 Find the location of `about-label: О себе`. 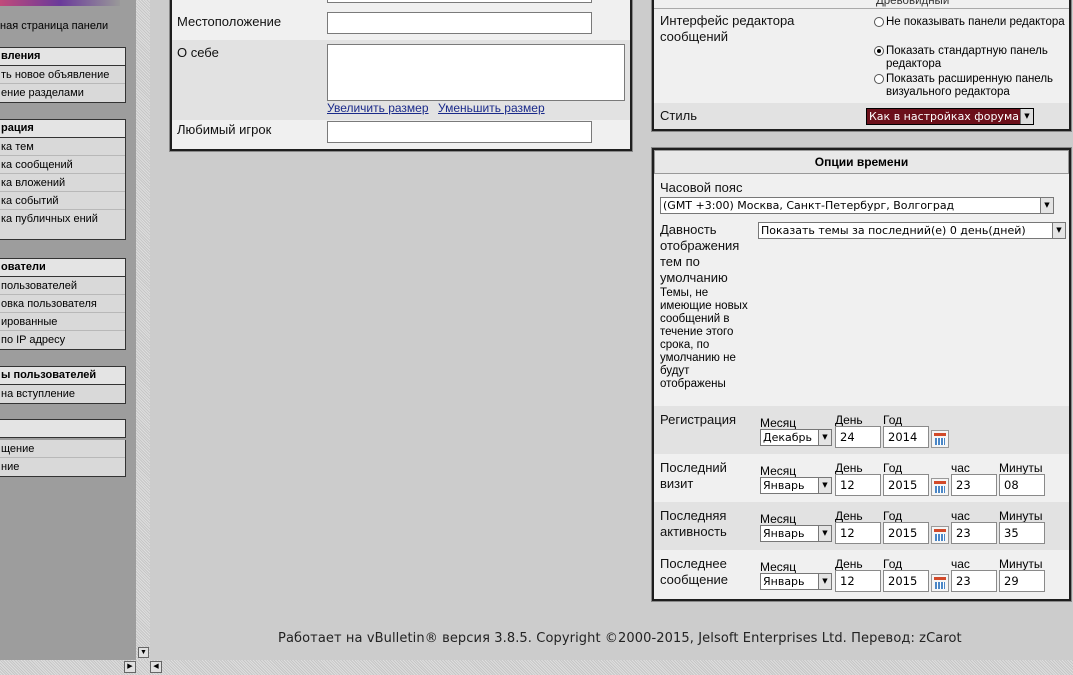

about-label: О себе is located at coordinates (198, 52).